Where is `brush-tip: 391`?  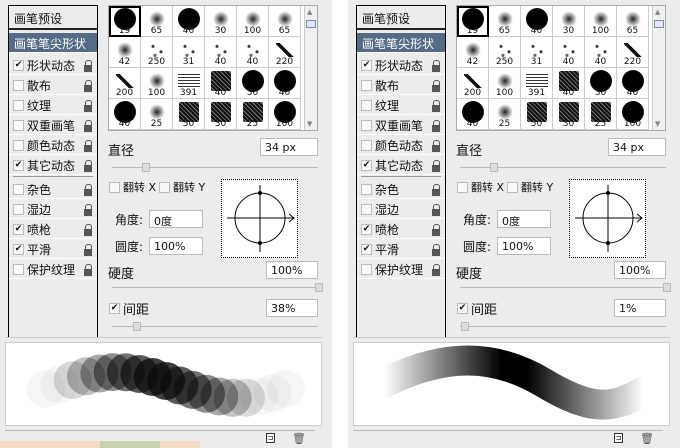 brush-tip: 391 is located at coordinates (189, 83).